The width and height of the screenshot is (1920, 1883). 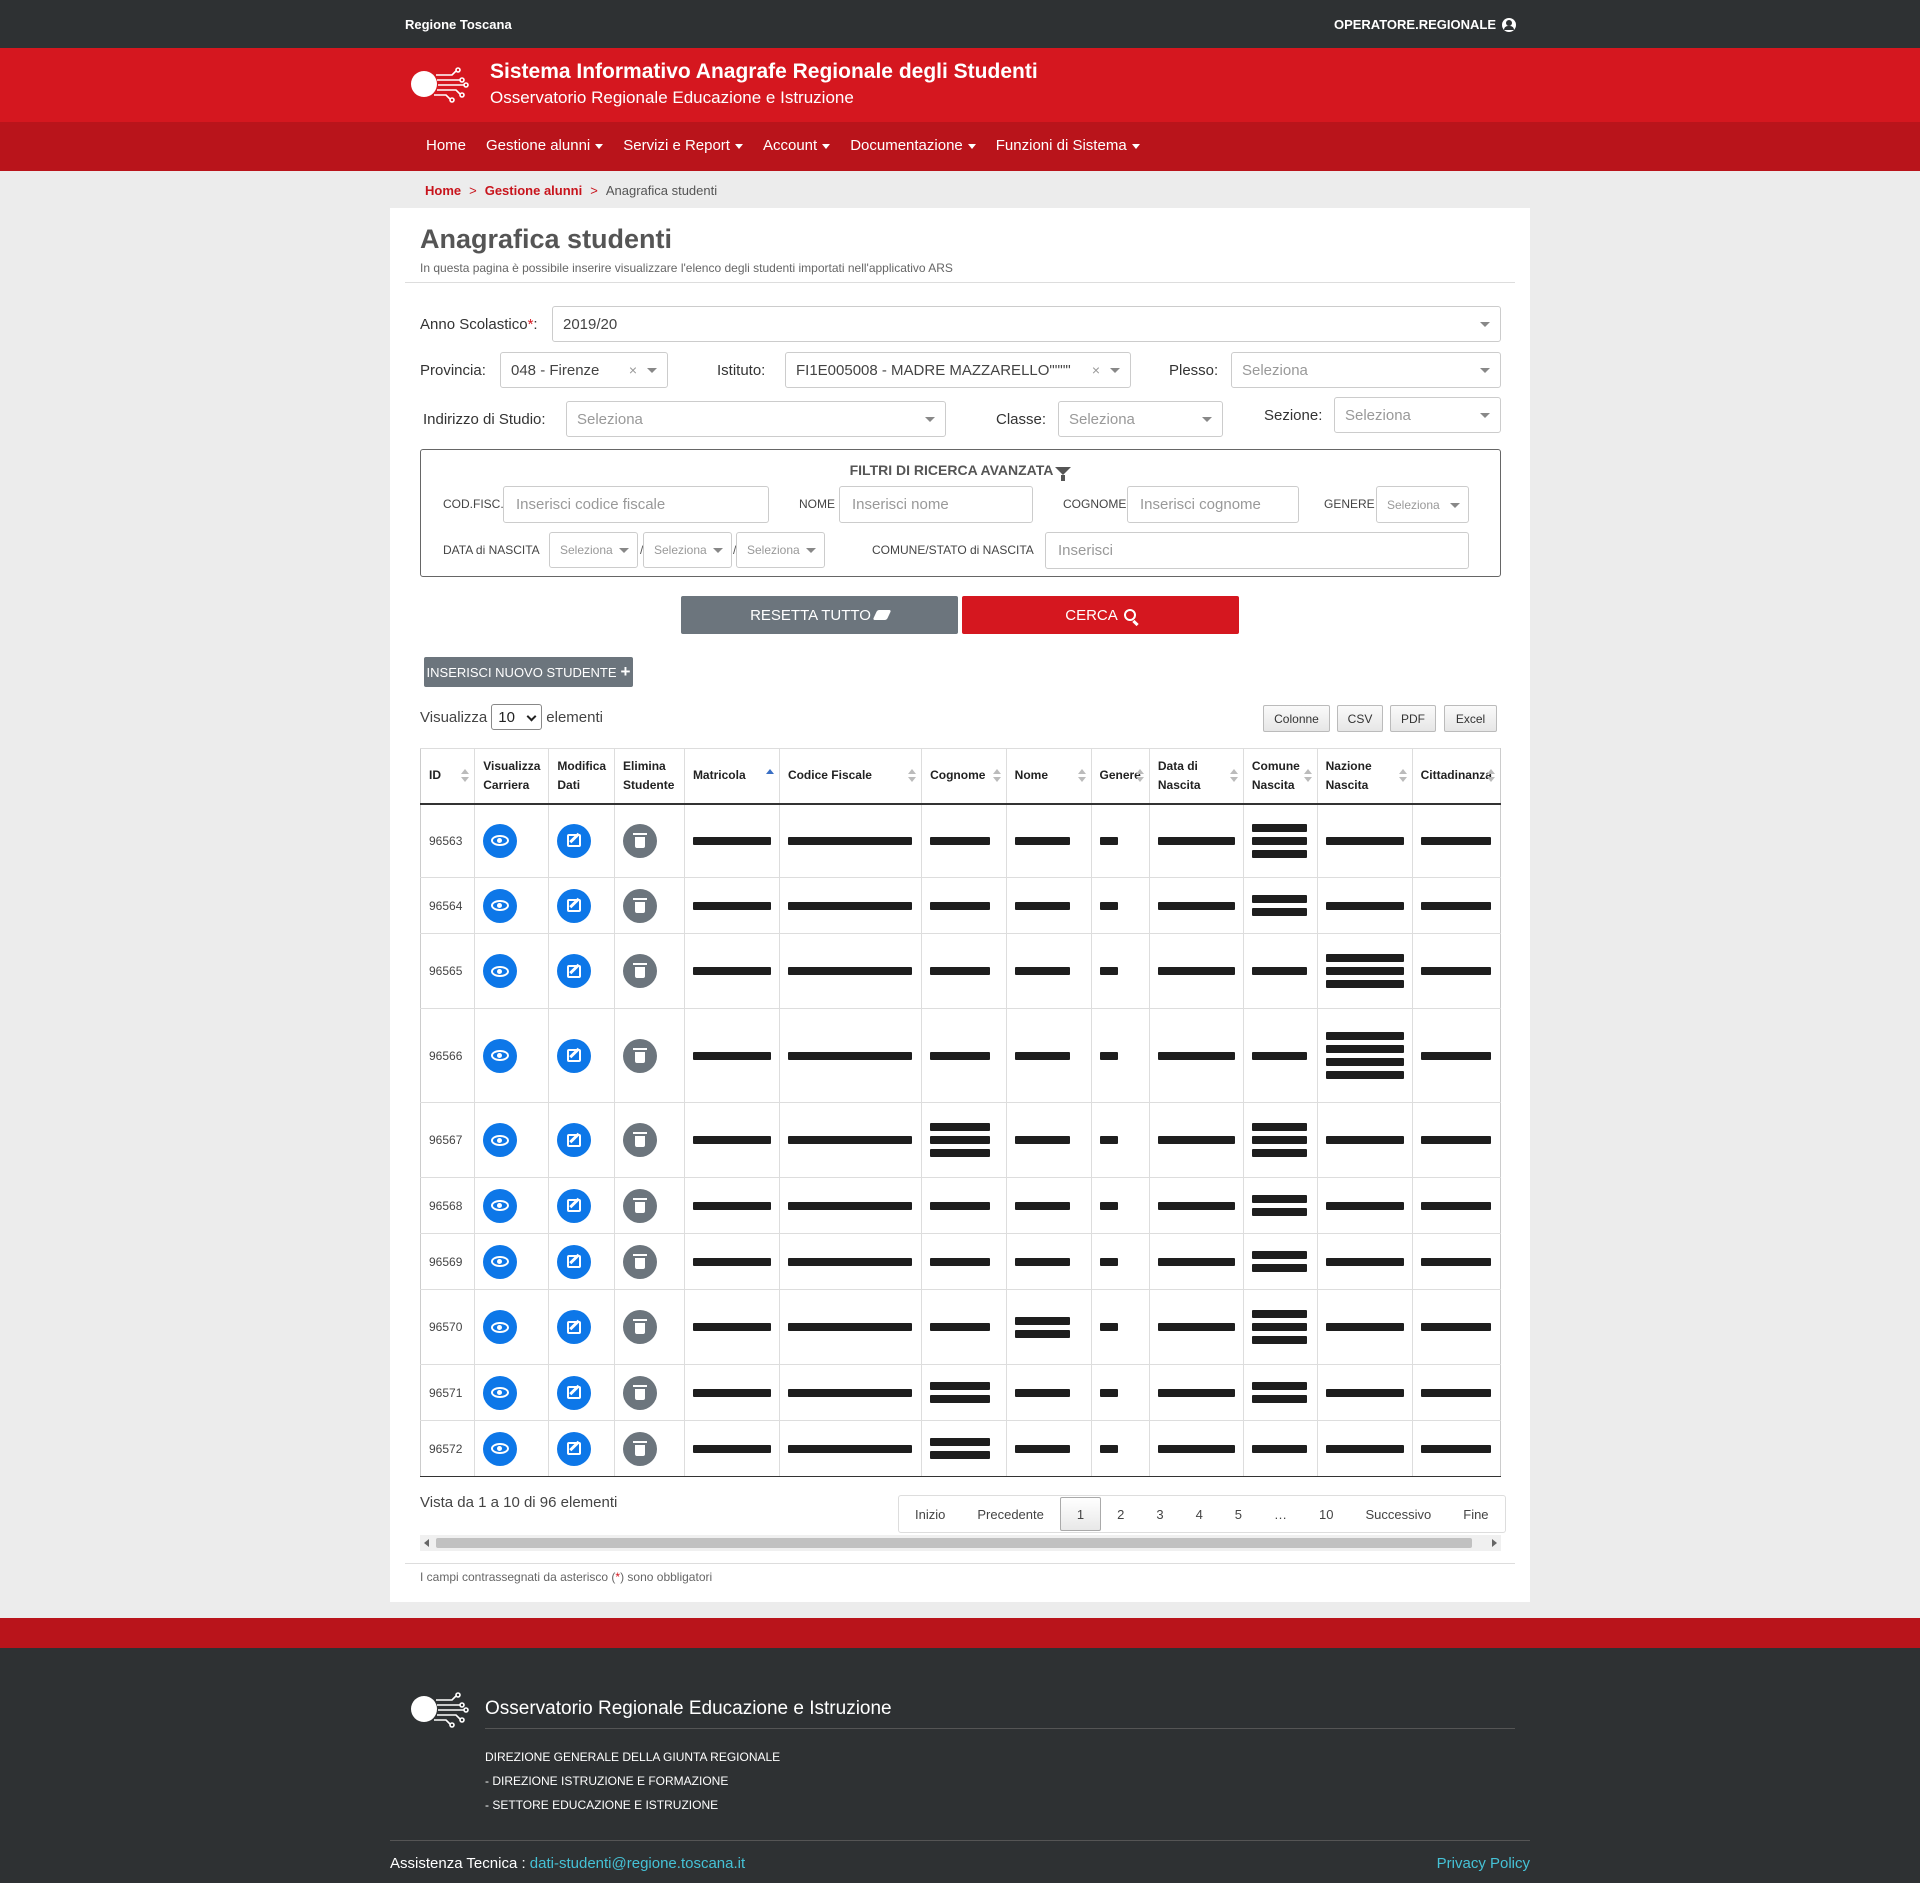 What do you see at coordinates (687, 550) in the screenshot?
I see `birth-month-select: Seleziona` at bounding box center [687, 550].